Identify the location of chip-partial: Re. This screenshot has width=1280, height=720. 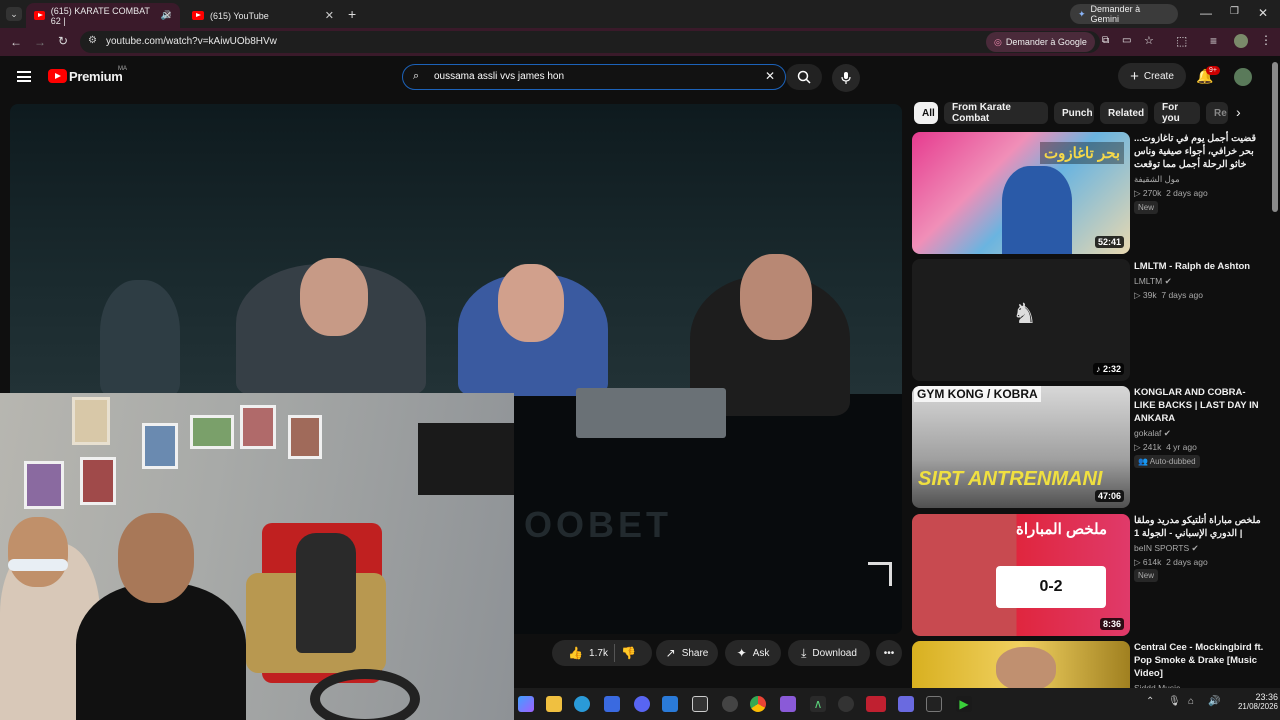
(1217, 113).